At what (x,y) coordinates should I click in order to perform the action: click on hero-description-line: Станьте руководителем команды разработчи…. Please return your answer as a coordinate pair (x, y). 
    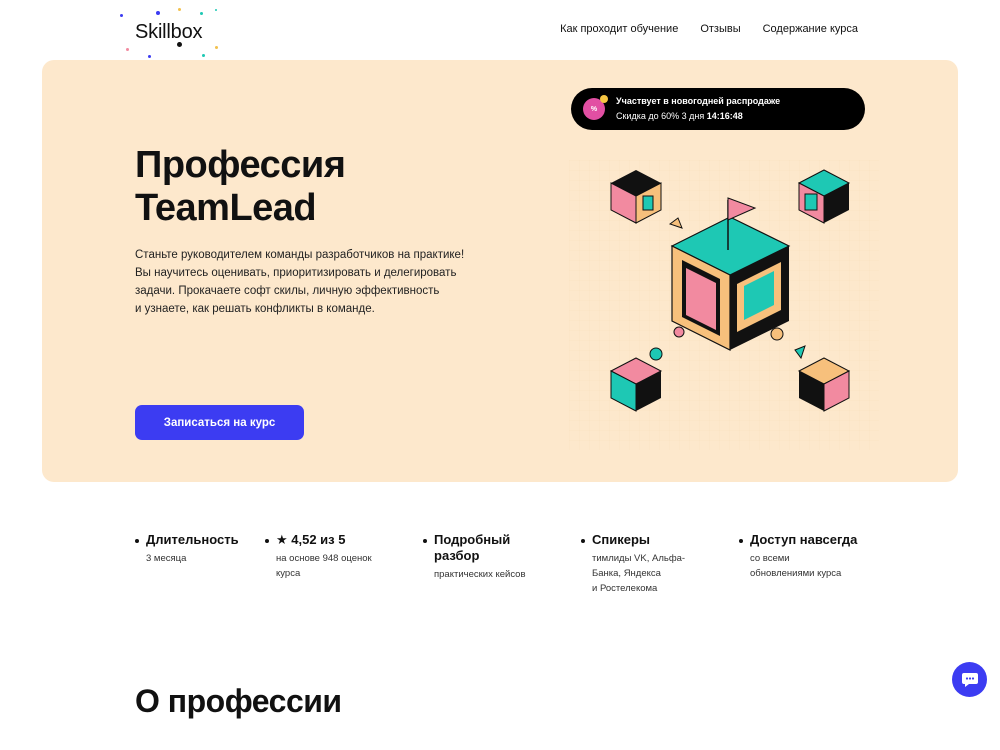
    Looking at the image, I should click on (300, 255).